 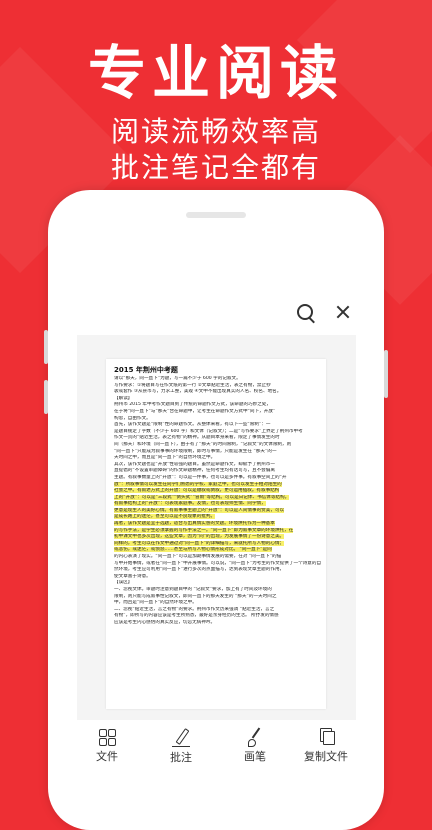 What do you see at coordinates (195, 451) in the screenshot?
I see `document-line: “同一直下”只能成为叙事事的环境限制，即时写事情，只能是发生在 “那天”的一` at bounding box center [195, 451].